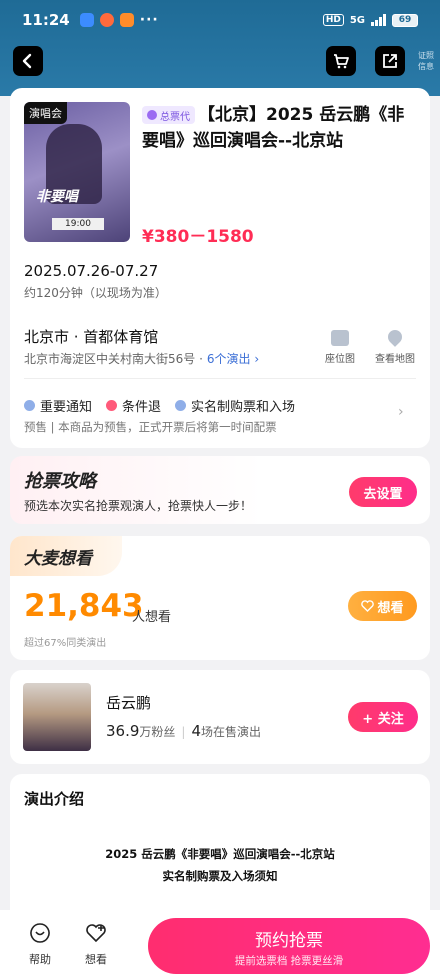 This screenshot has width=440, height=978. Describe the element at coordinates (86, 20) in the screenshot. I see `app-notification-icon` at that location.